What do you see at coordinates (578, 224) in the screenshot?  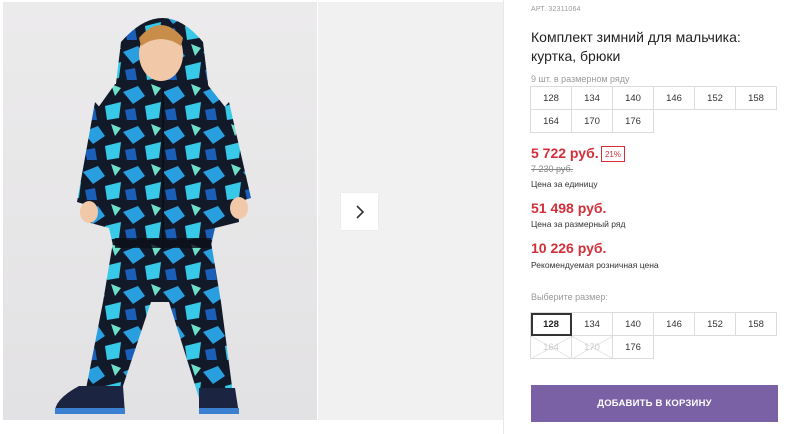 I see `row-price-caption: Цена за размерный ряд` at bounding box center [578, 224].